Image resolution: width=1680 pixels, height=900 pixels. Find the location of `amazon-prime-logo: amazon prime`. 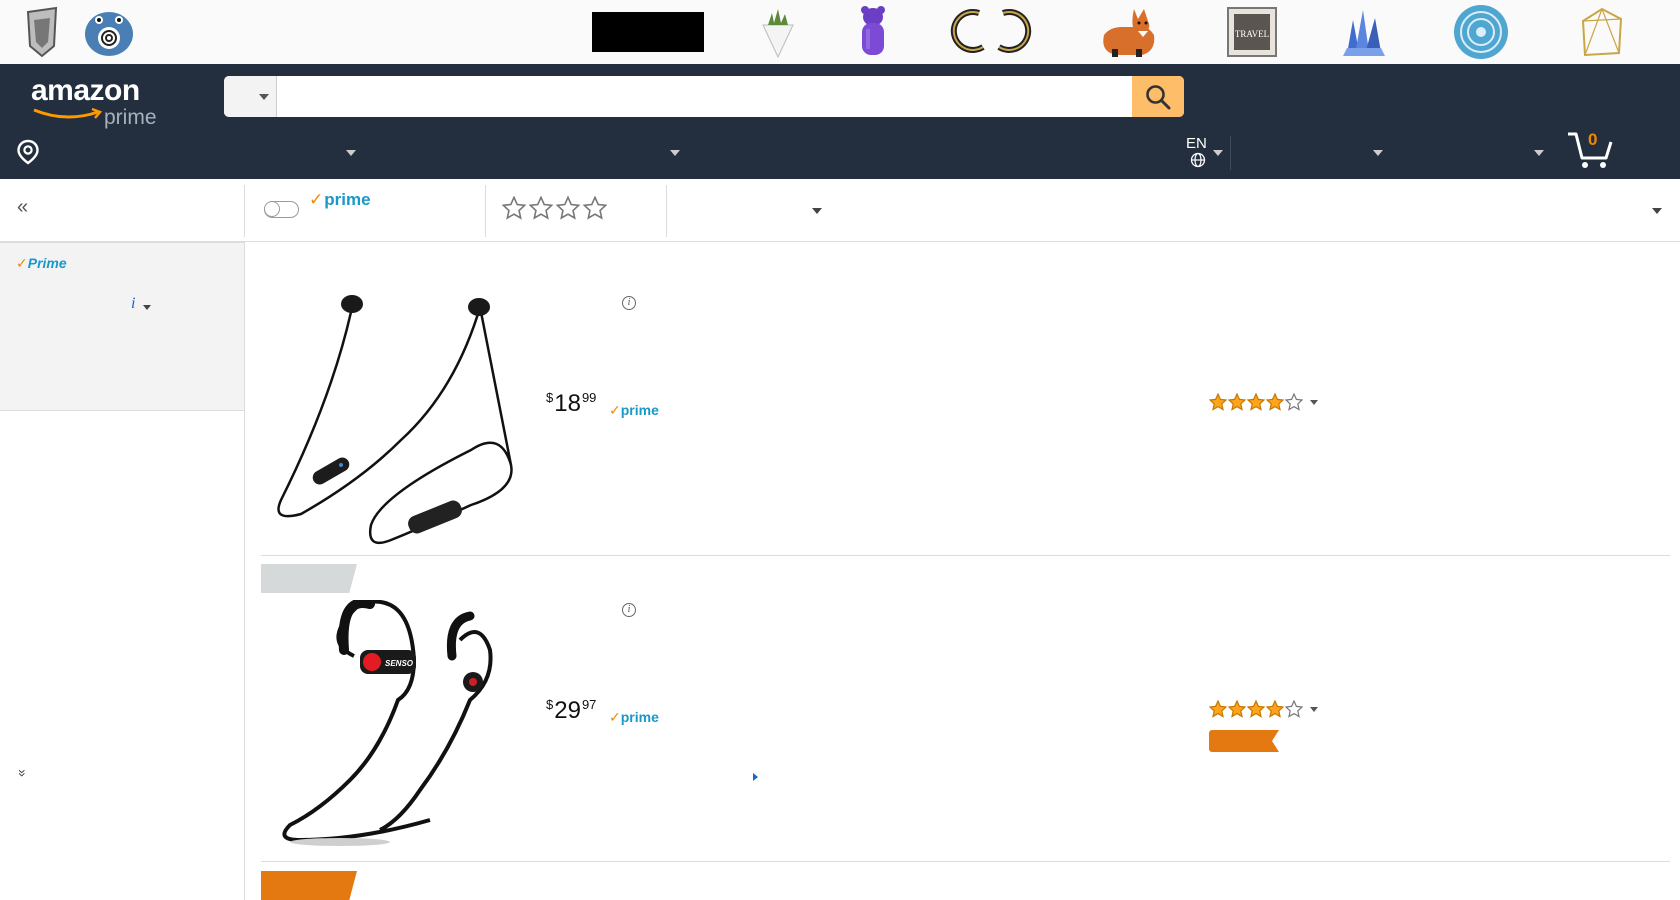

amazon-prime-logo: amazon prime is located at coordinates (103, 101).